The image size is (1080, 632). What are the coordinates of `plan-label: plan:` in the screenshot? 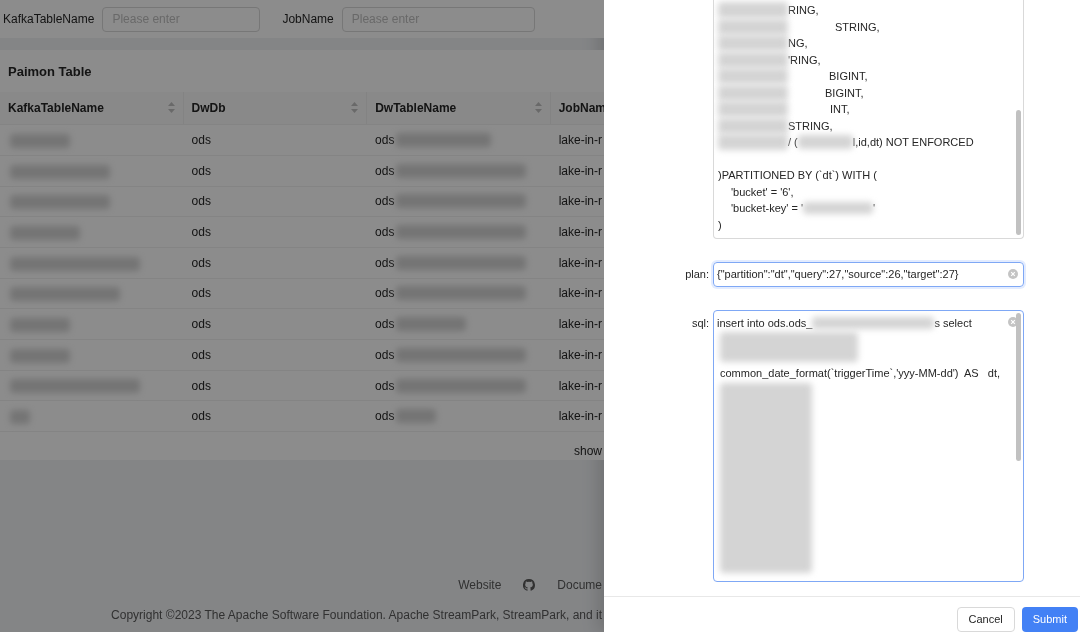 It's located at (697, 275).